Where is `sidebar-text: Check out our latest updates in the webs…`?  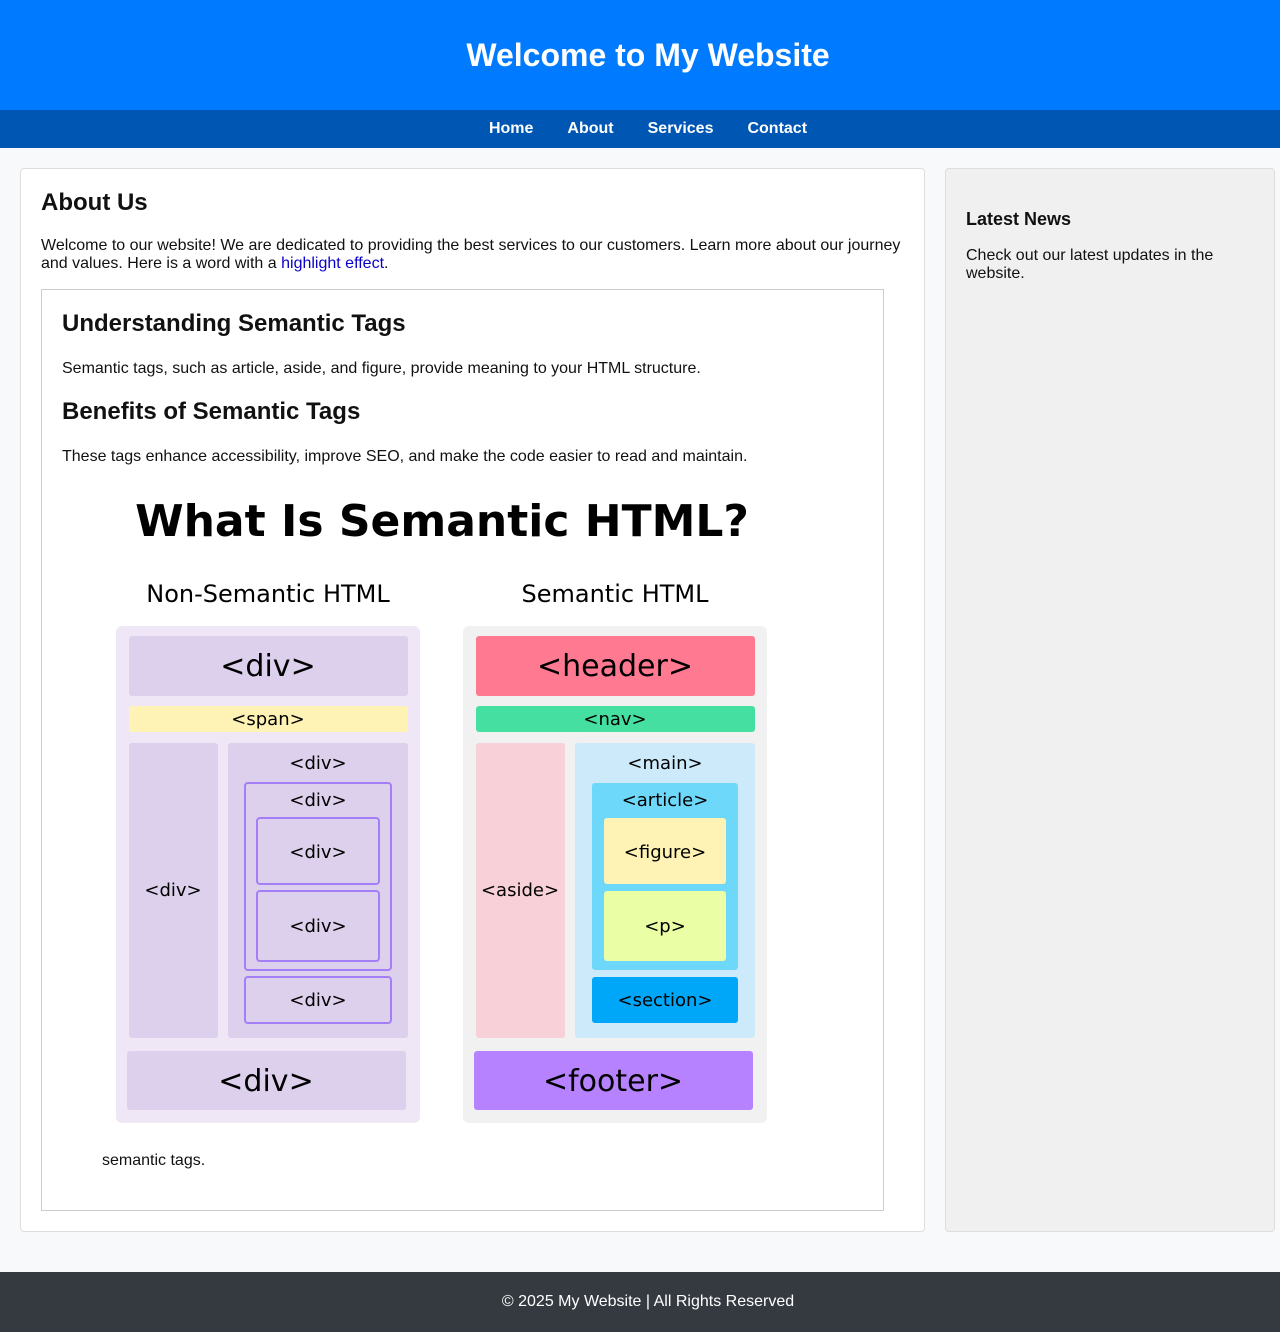
sidebar-text: Check out our latest updates in the webs… is located at coordinates (1090, 264).